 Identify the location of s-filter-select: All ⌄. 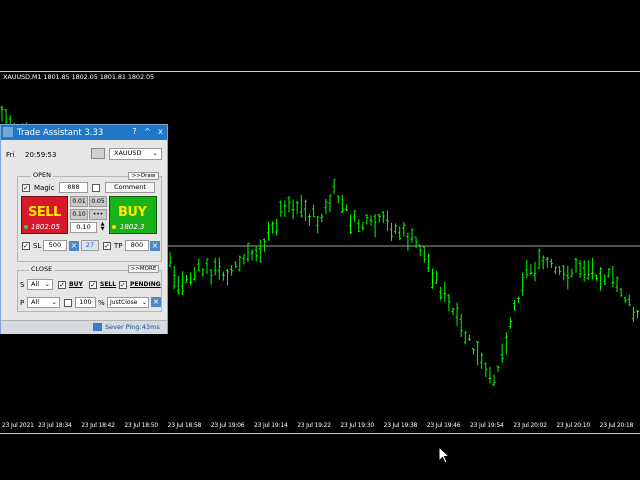
(40, 284).